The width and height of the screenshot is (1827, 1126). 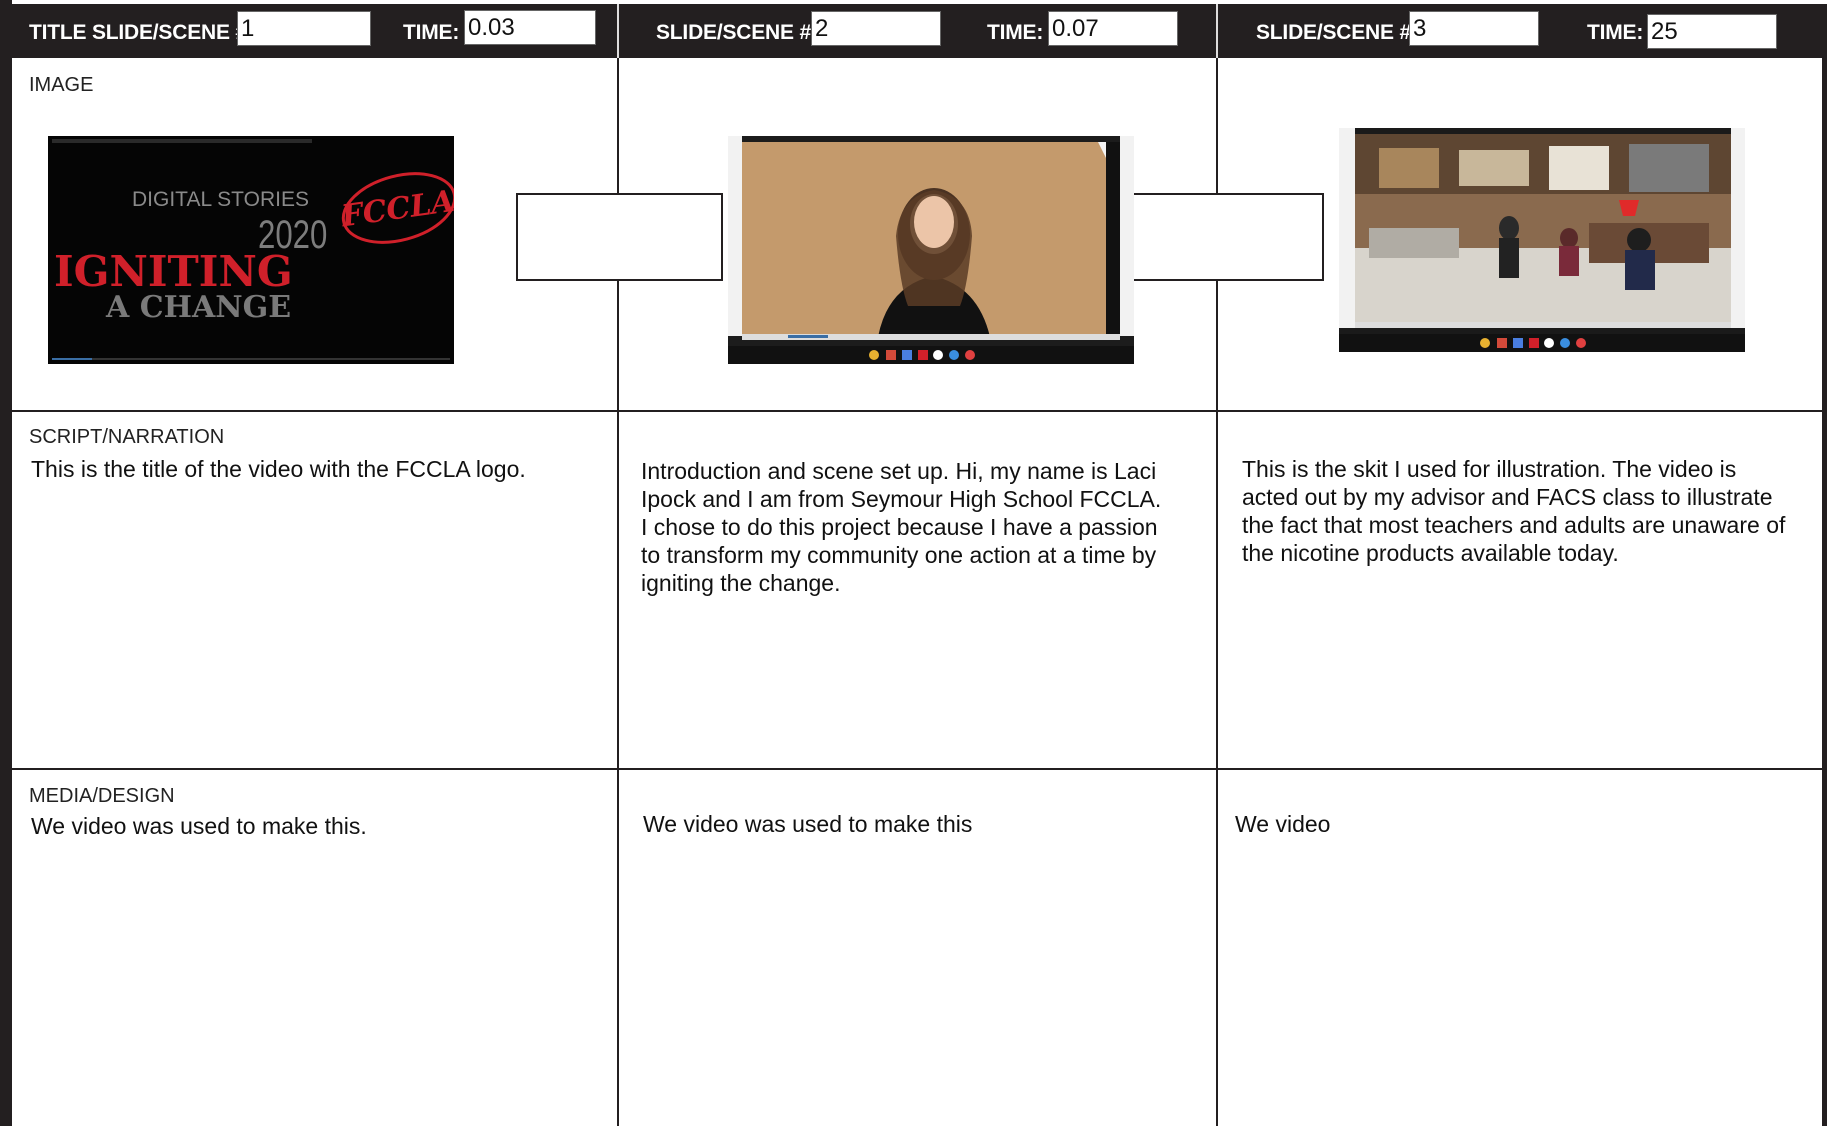 I want to click on interview-frame-graphic, so click(x=931, y=250).